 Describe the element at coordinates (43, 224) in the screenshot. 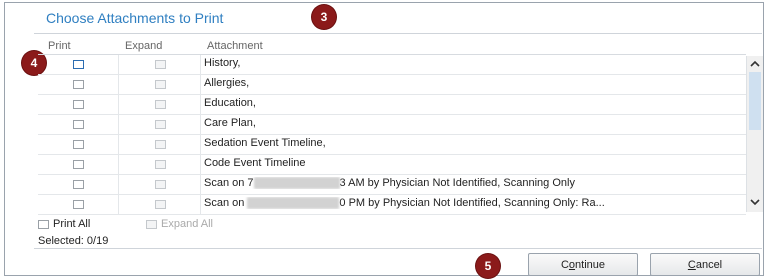

I see `print-all-checkbox` at that location.